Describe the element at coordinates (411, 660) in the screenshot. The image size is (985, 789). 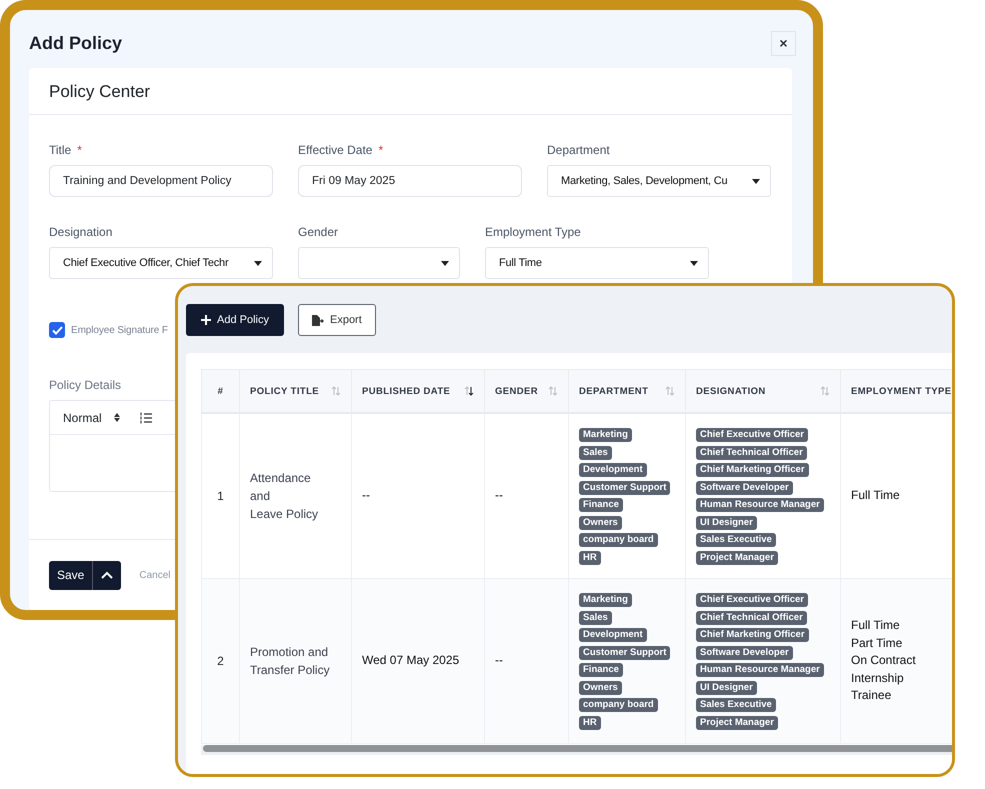
I see `table-cell: Wed 07 May 2025` at that location.